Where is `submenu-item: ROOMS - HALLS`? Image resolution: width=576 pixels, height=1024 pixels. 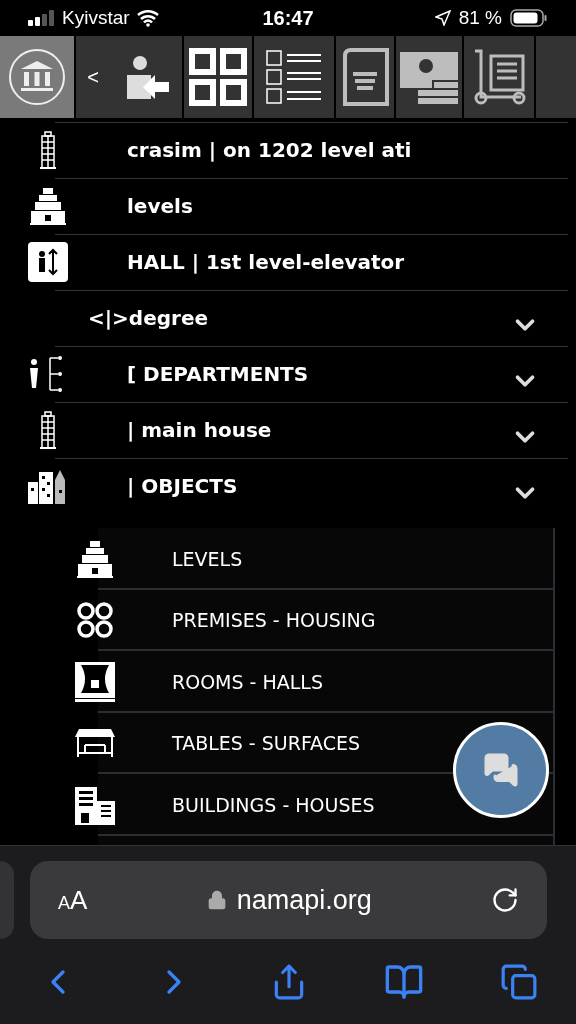 submenu-item: ROOMS - HALLS is located at coordinates (248, 681).